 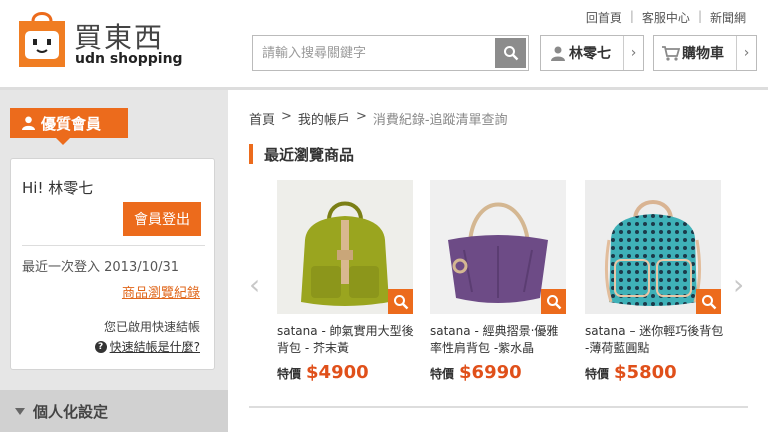 I want to click on product-card: satana - 經典摺景‧優雅率性肩背包 -紫水晶 特價 $6990, so click(x=498, y=281).